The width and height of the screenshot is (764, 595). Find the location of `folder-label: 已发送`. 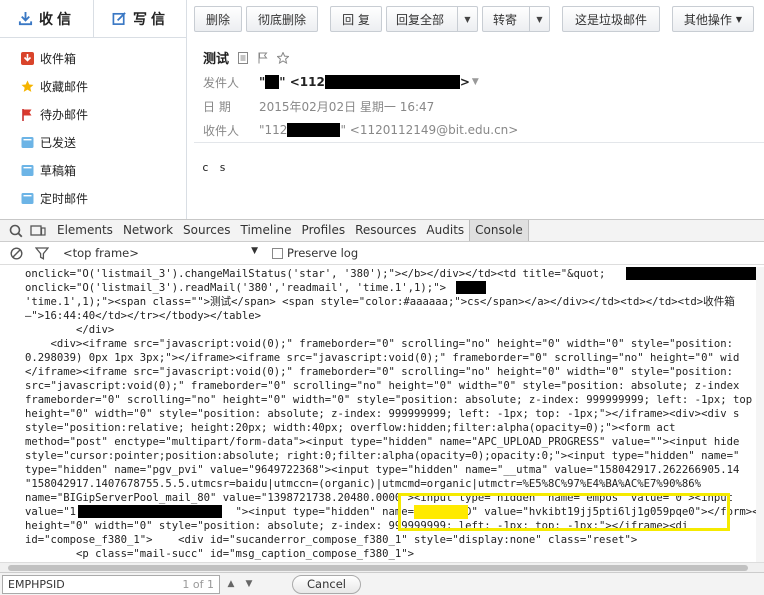

folder-label: 已发送 is located at coordinates (58, 142).